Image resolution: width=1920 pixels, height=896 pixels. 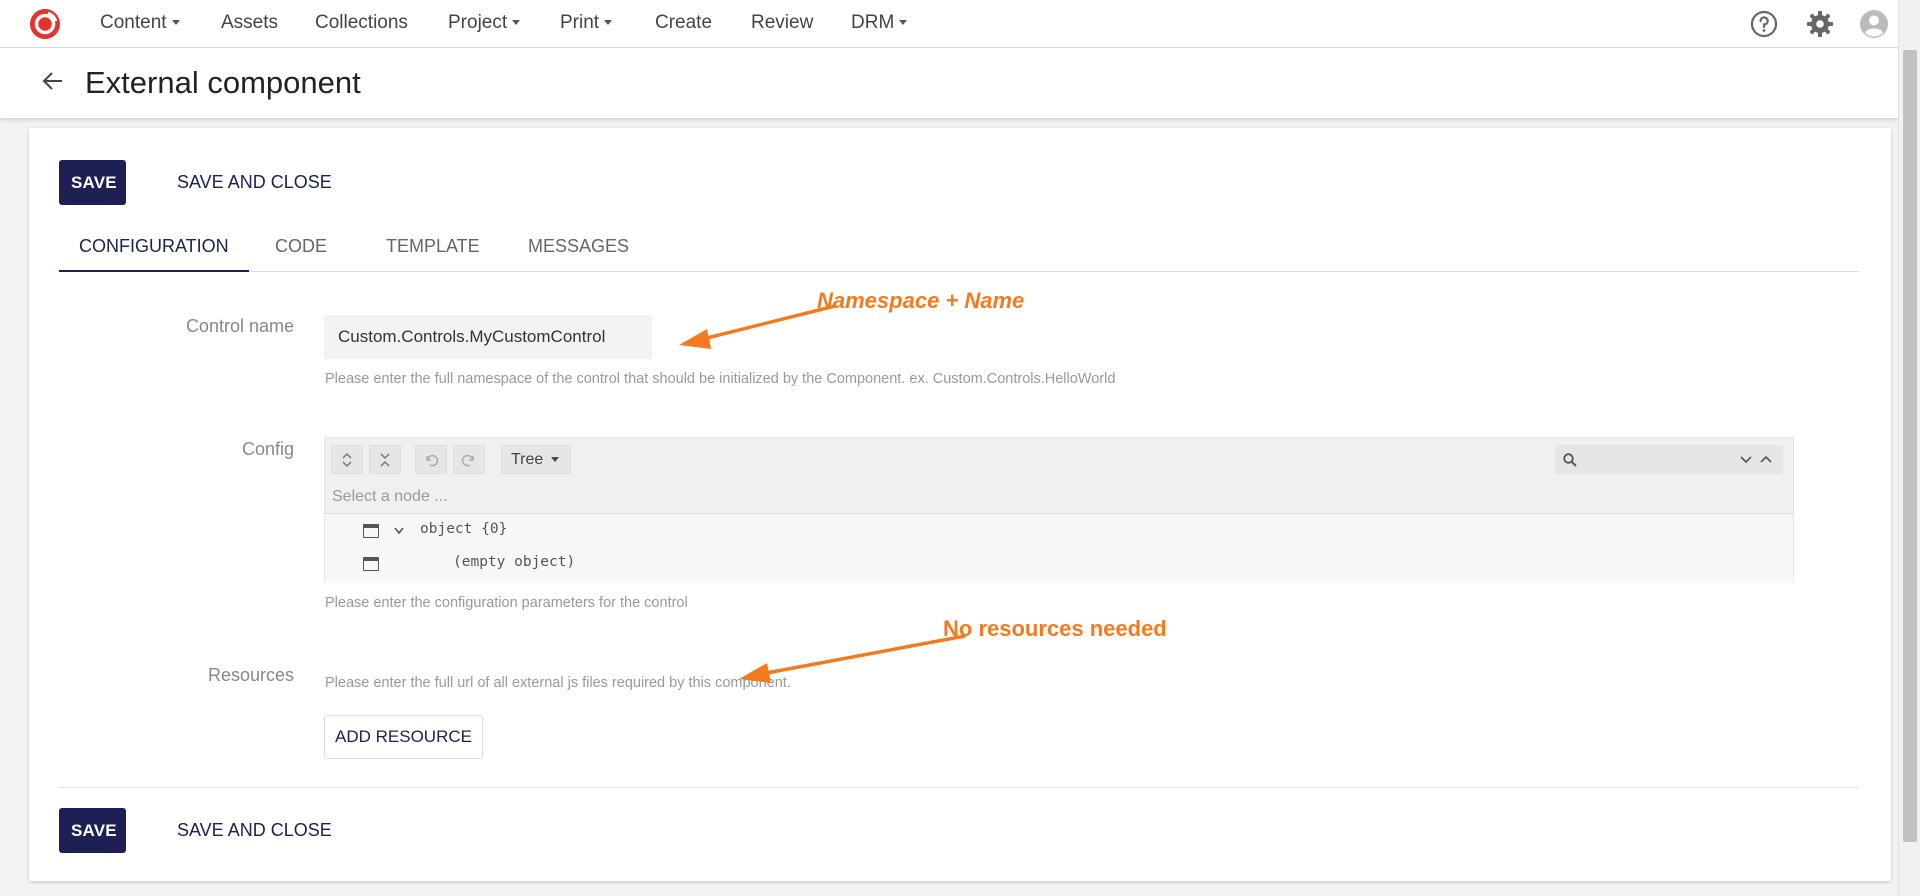 I want to click on save-and-close-button: SAVE AND CLOSE, so click(x=254, y=182).